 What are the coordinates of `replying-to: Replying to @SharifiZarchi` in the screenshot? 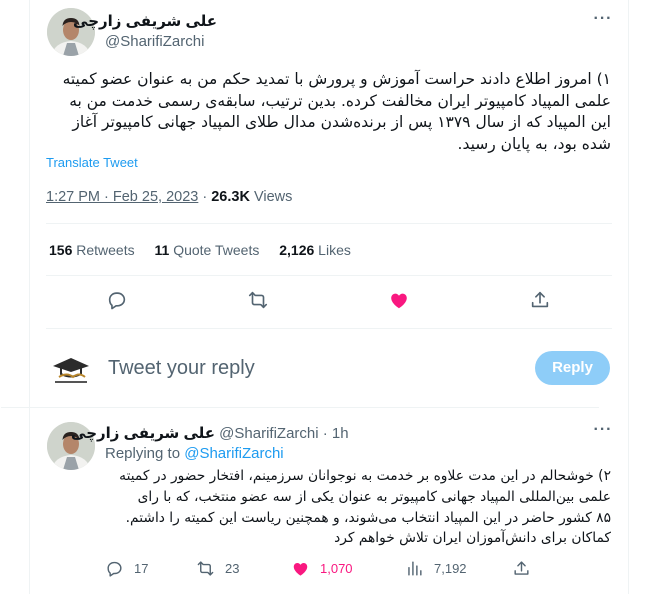 It's located at (194, 453).